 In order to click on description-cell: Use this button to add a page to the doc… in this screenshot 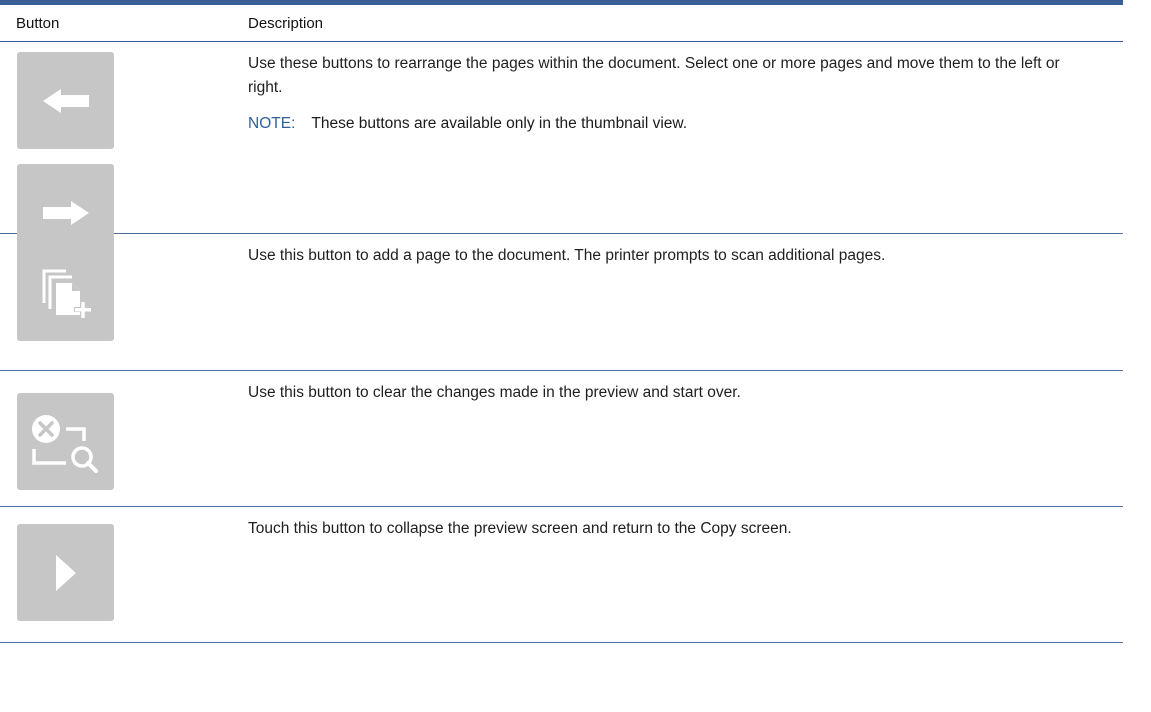, I will do `click(685, 302)`.